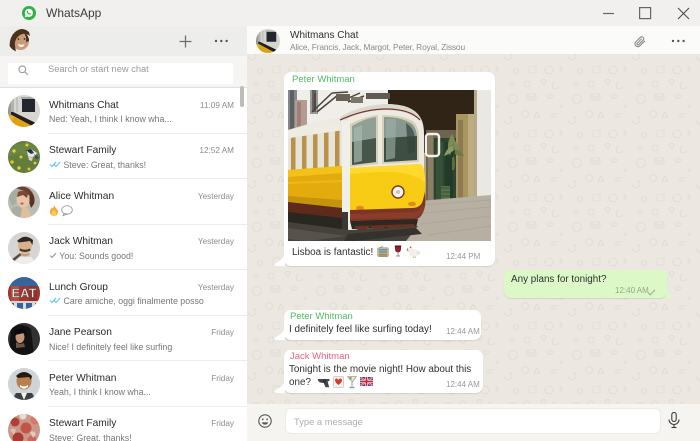  I want to click on svg-text: EAT, so click(23, 293).